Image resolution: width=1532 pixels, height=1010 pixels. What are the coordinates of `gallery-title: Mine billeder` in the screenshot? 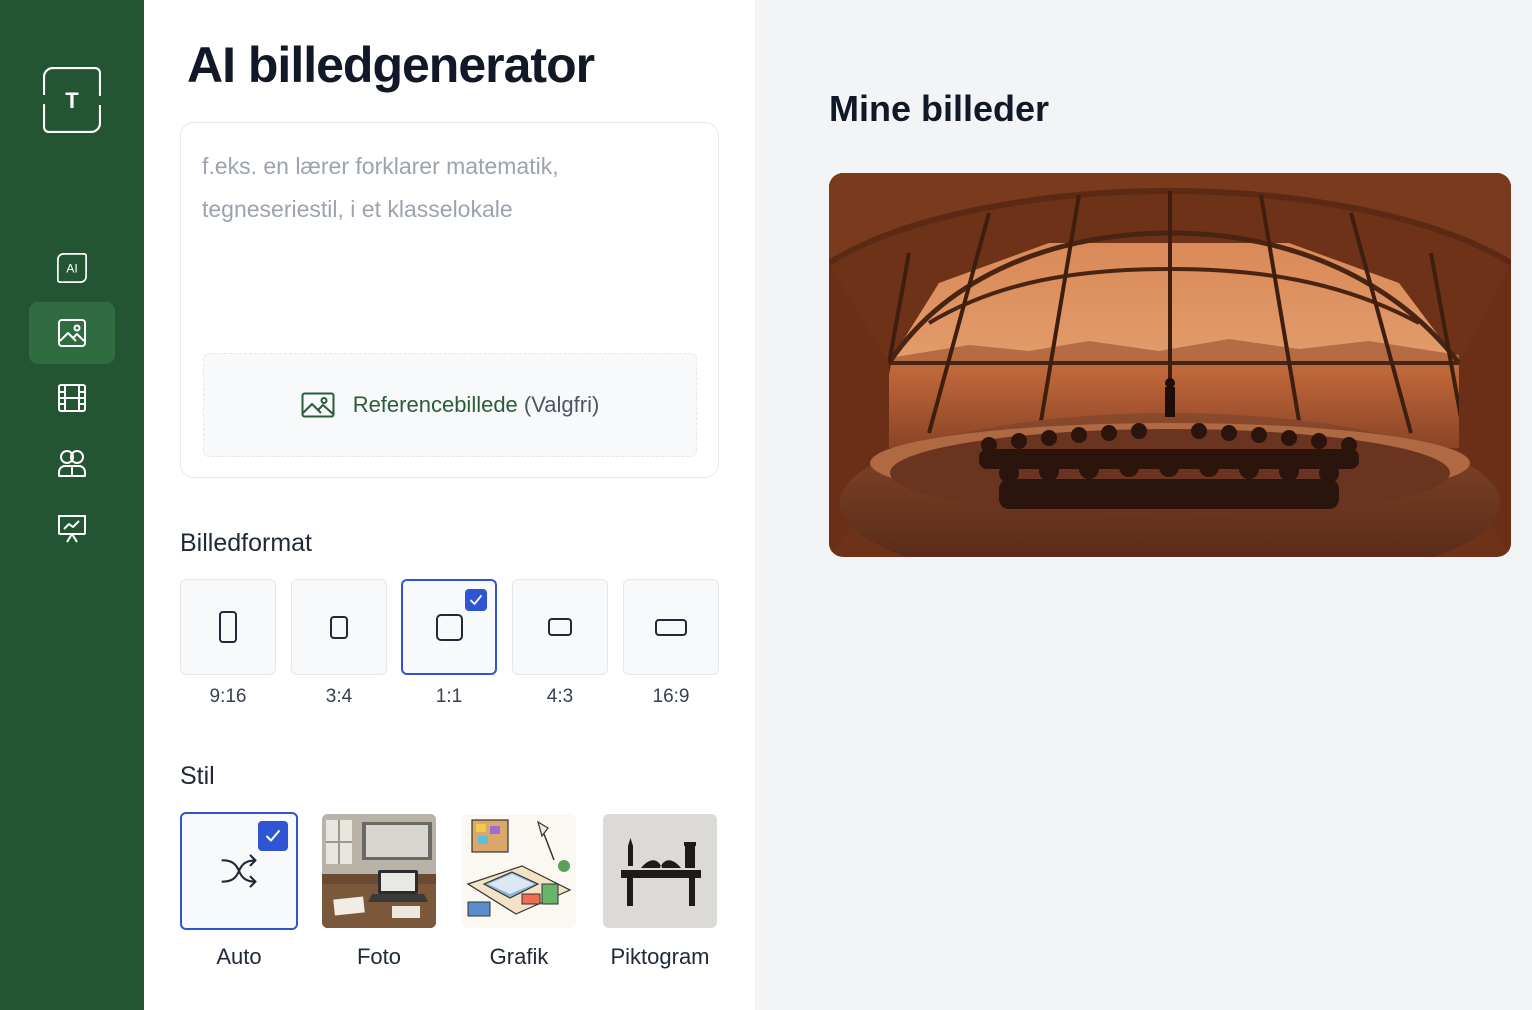 It's located at (939, 108).